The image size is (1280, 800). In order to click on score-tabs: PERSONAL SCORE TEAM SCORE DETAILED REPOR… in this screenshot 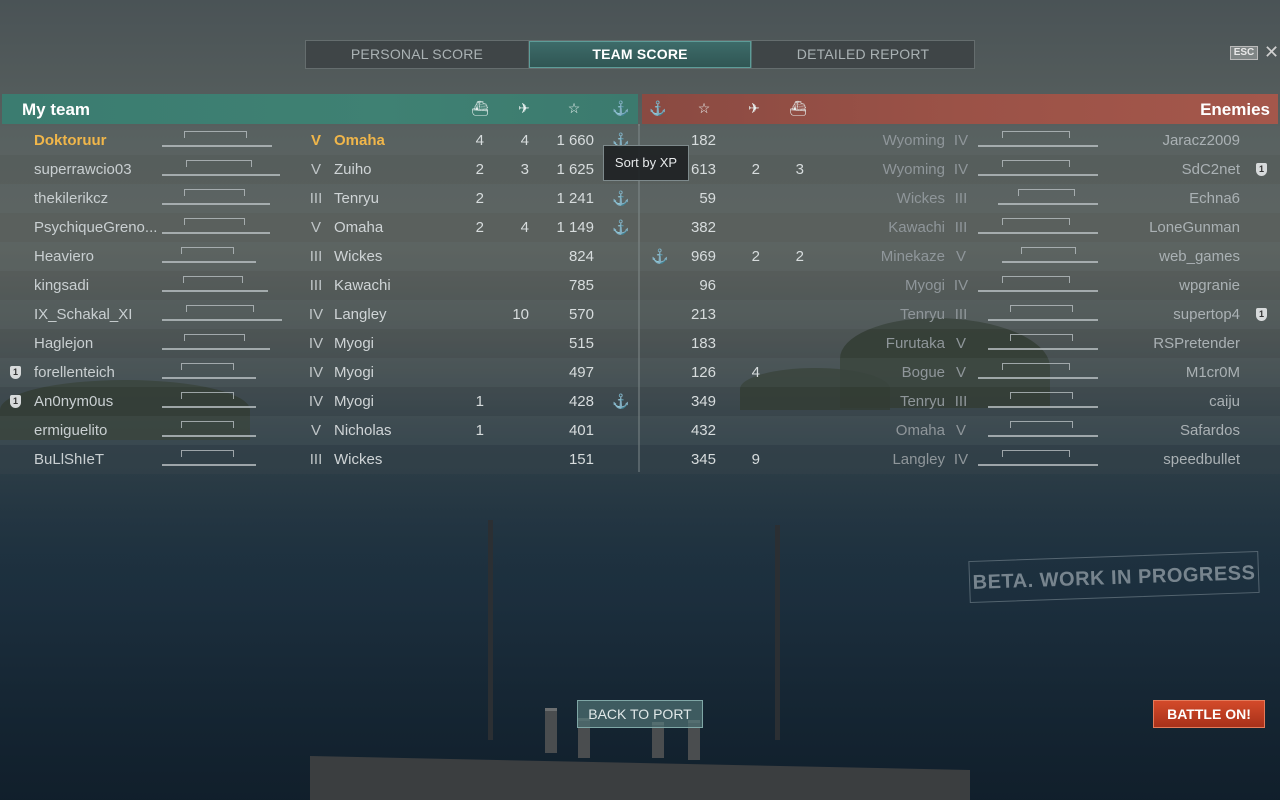, I will do `click(640, 54)`.